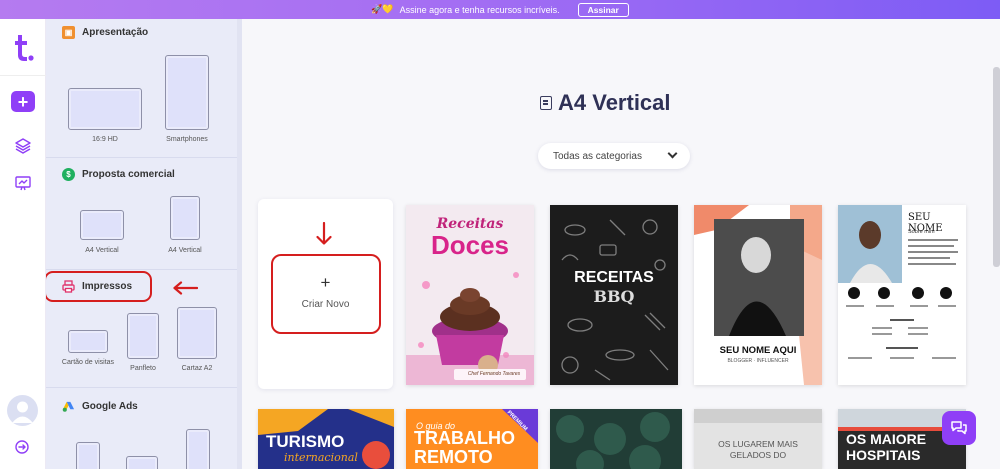  What do you see at coordinates (603, 9) in the screenshot?
I see `subscribe-button: Assinar` at bounding box center [603, 9].